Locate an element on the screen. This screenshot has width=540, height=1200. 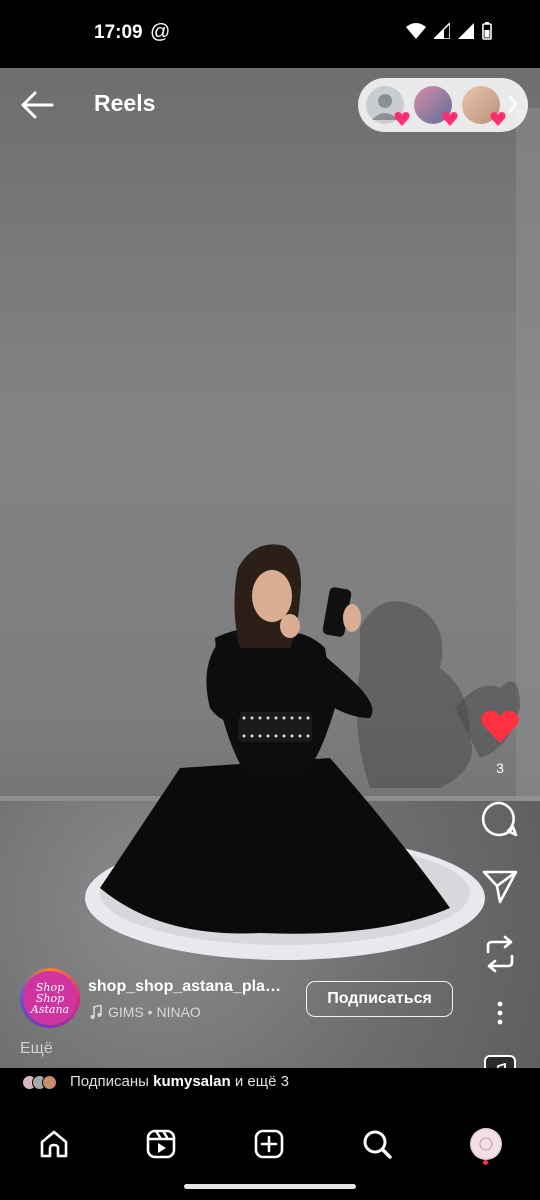
page-title: Reels is located at coordinates (125, 103).